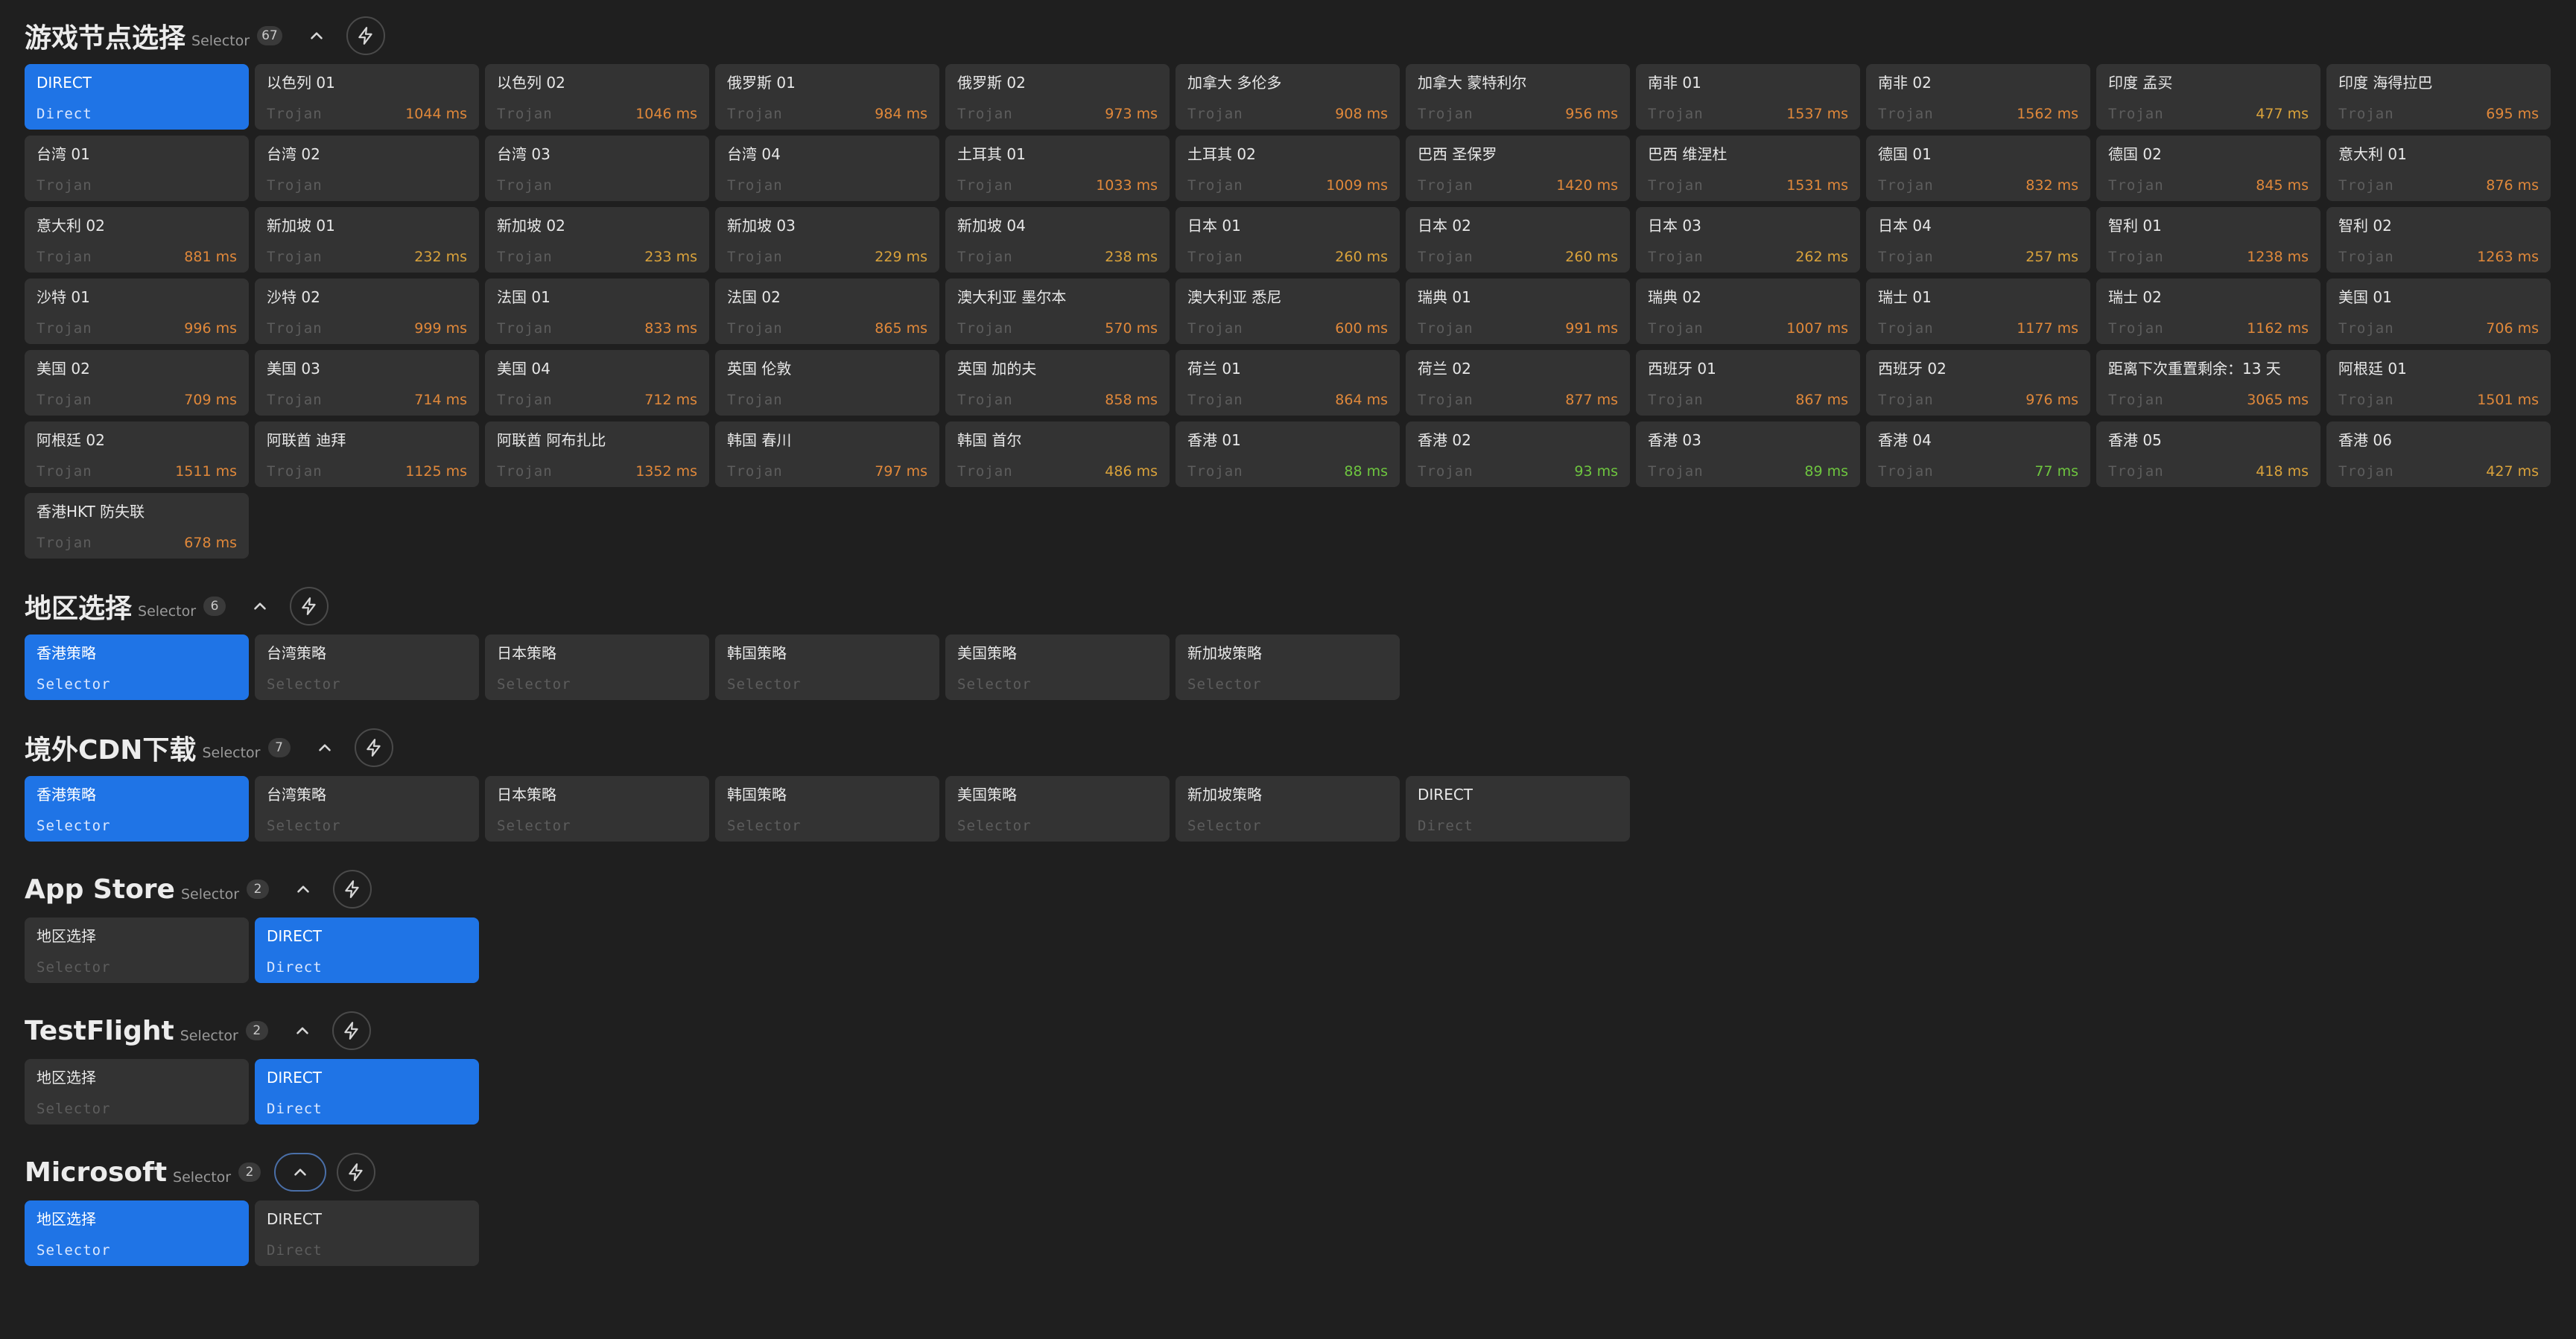 This screenshot has height=1339, width=2576. I want to click on proxy-node-card: 沙特 01 Trojan 996 ms, so click(137, 311).